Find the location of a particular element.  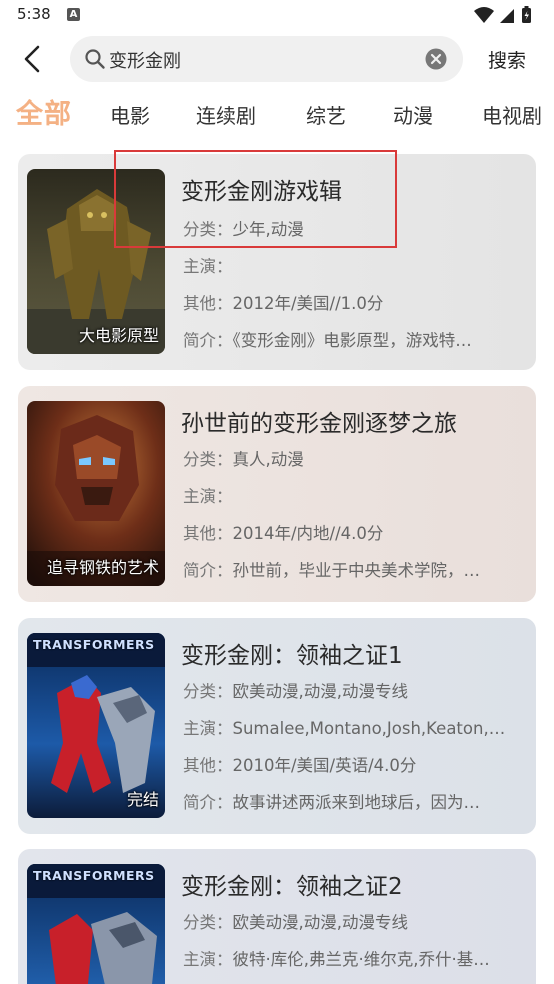

search-input: 变形金刚 is located at coordinates (266, 59).